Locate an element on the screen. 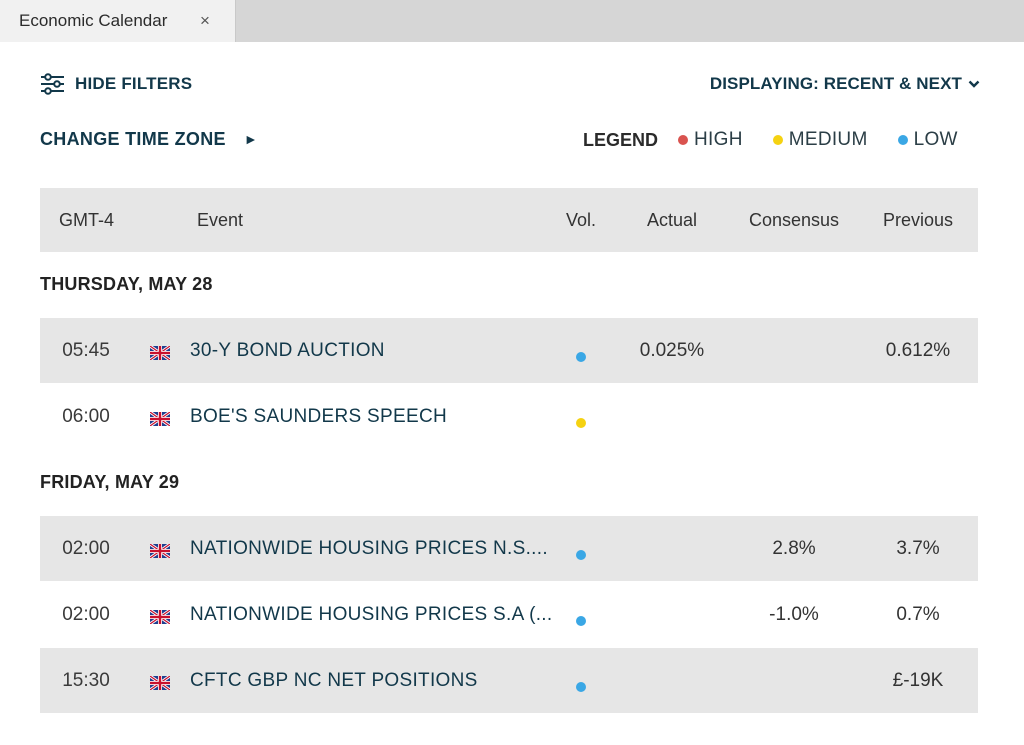  table-row: 06:00 BOE'S SAUNDERS SPEECH is located at coordinates (509, 417).